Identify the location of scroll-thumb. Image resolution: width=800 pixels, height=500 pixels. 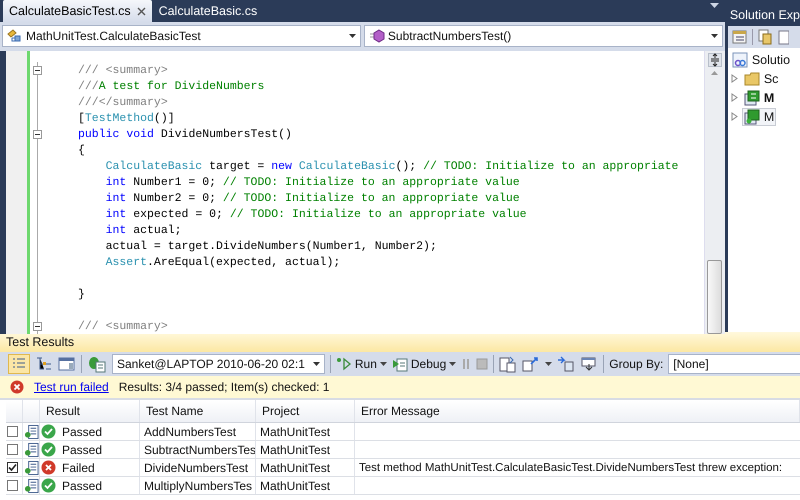
(714, 297).